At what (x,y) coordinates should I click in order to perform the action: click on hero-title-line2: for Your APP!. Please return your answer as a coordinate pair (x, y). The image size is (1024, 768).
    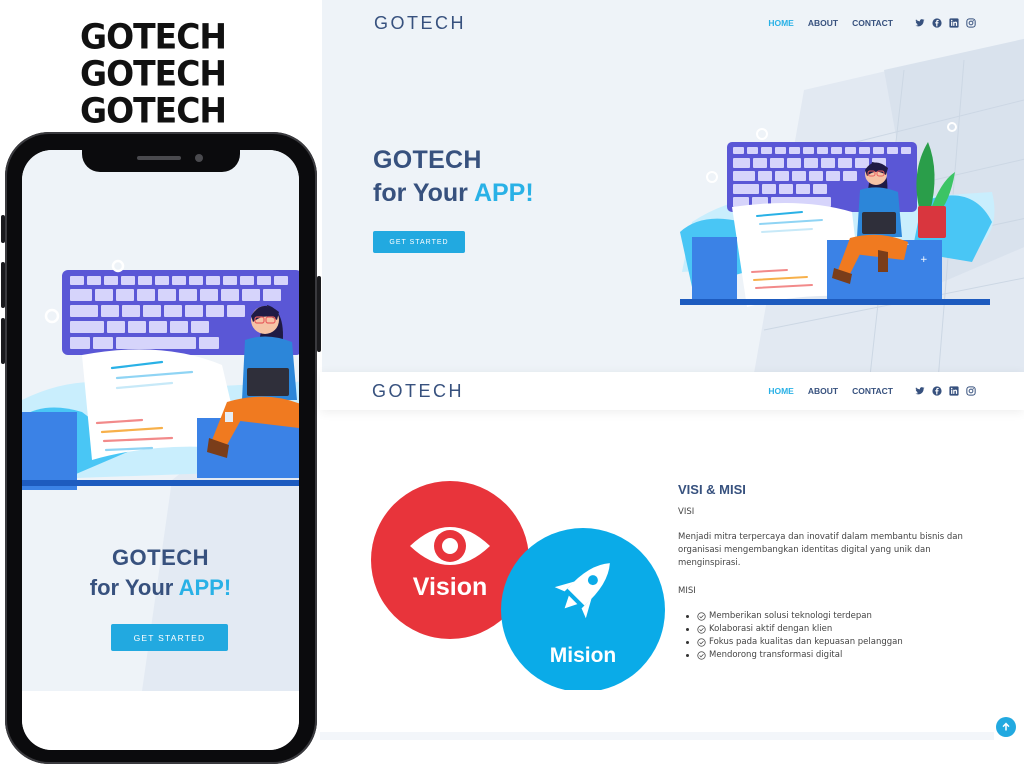
    Looking at the image, I should click on (453, 193).